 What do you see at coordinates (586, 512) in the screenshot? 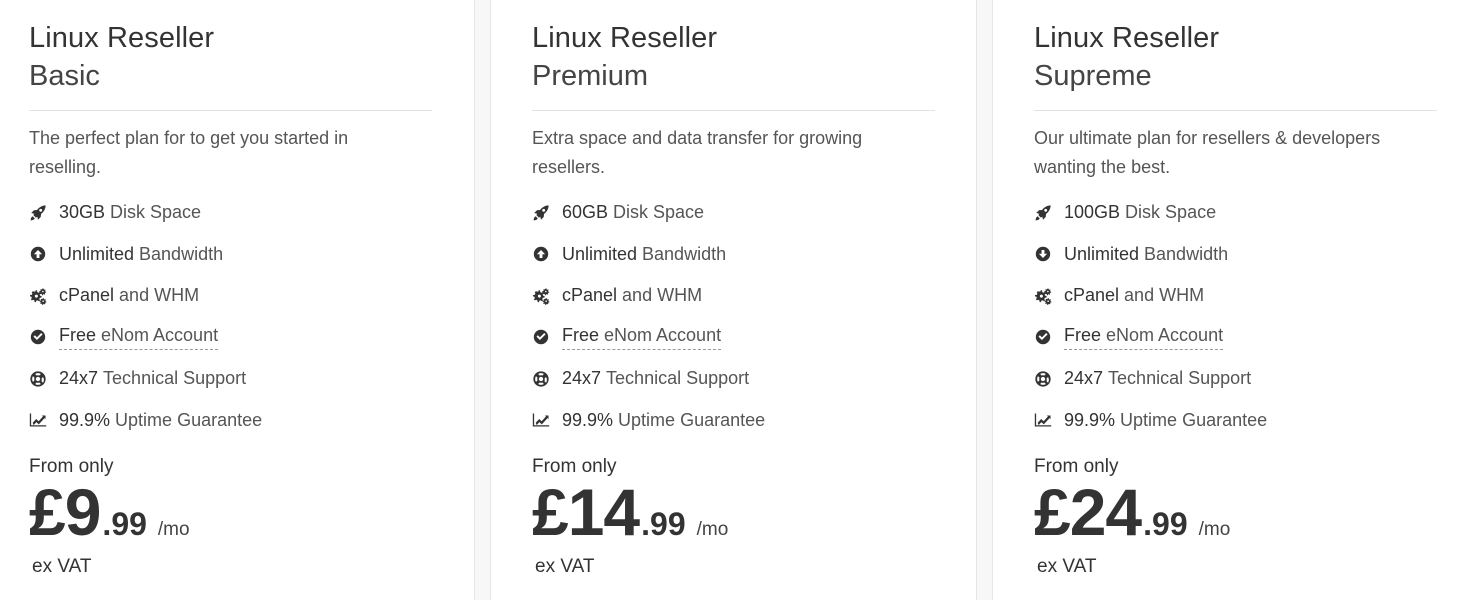
I see `price-main: £14` at bounding box center [586, 512].